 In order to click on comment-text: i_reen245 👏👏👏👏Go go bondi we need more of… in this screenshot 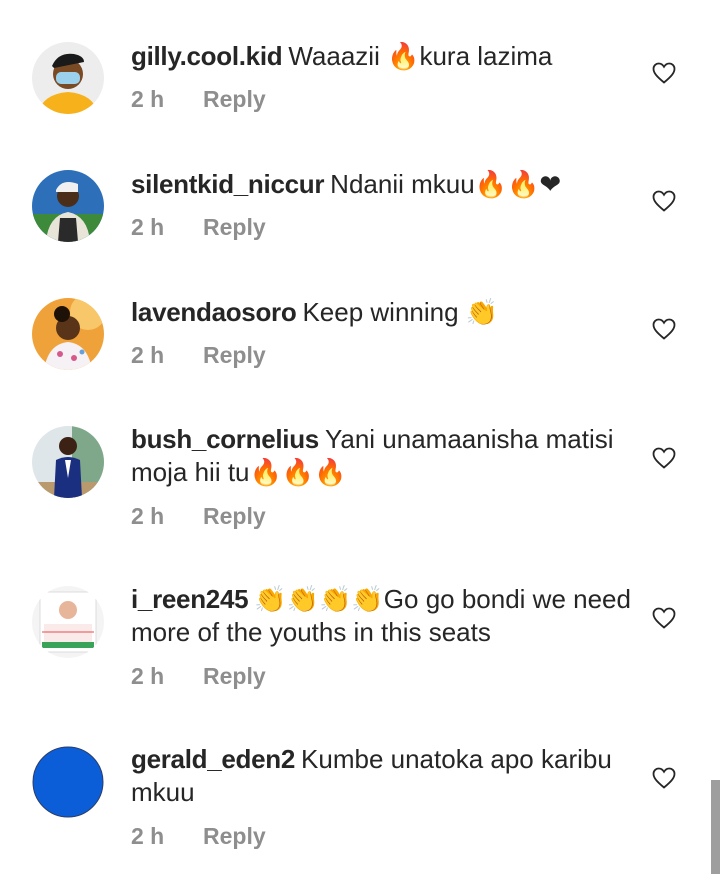, I will do `click(381, 616)`.